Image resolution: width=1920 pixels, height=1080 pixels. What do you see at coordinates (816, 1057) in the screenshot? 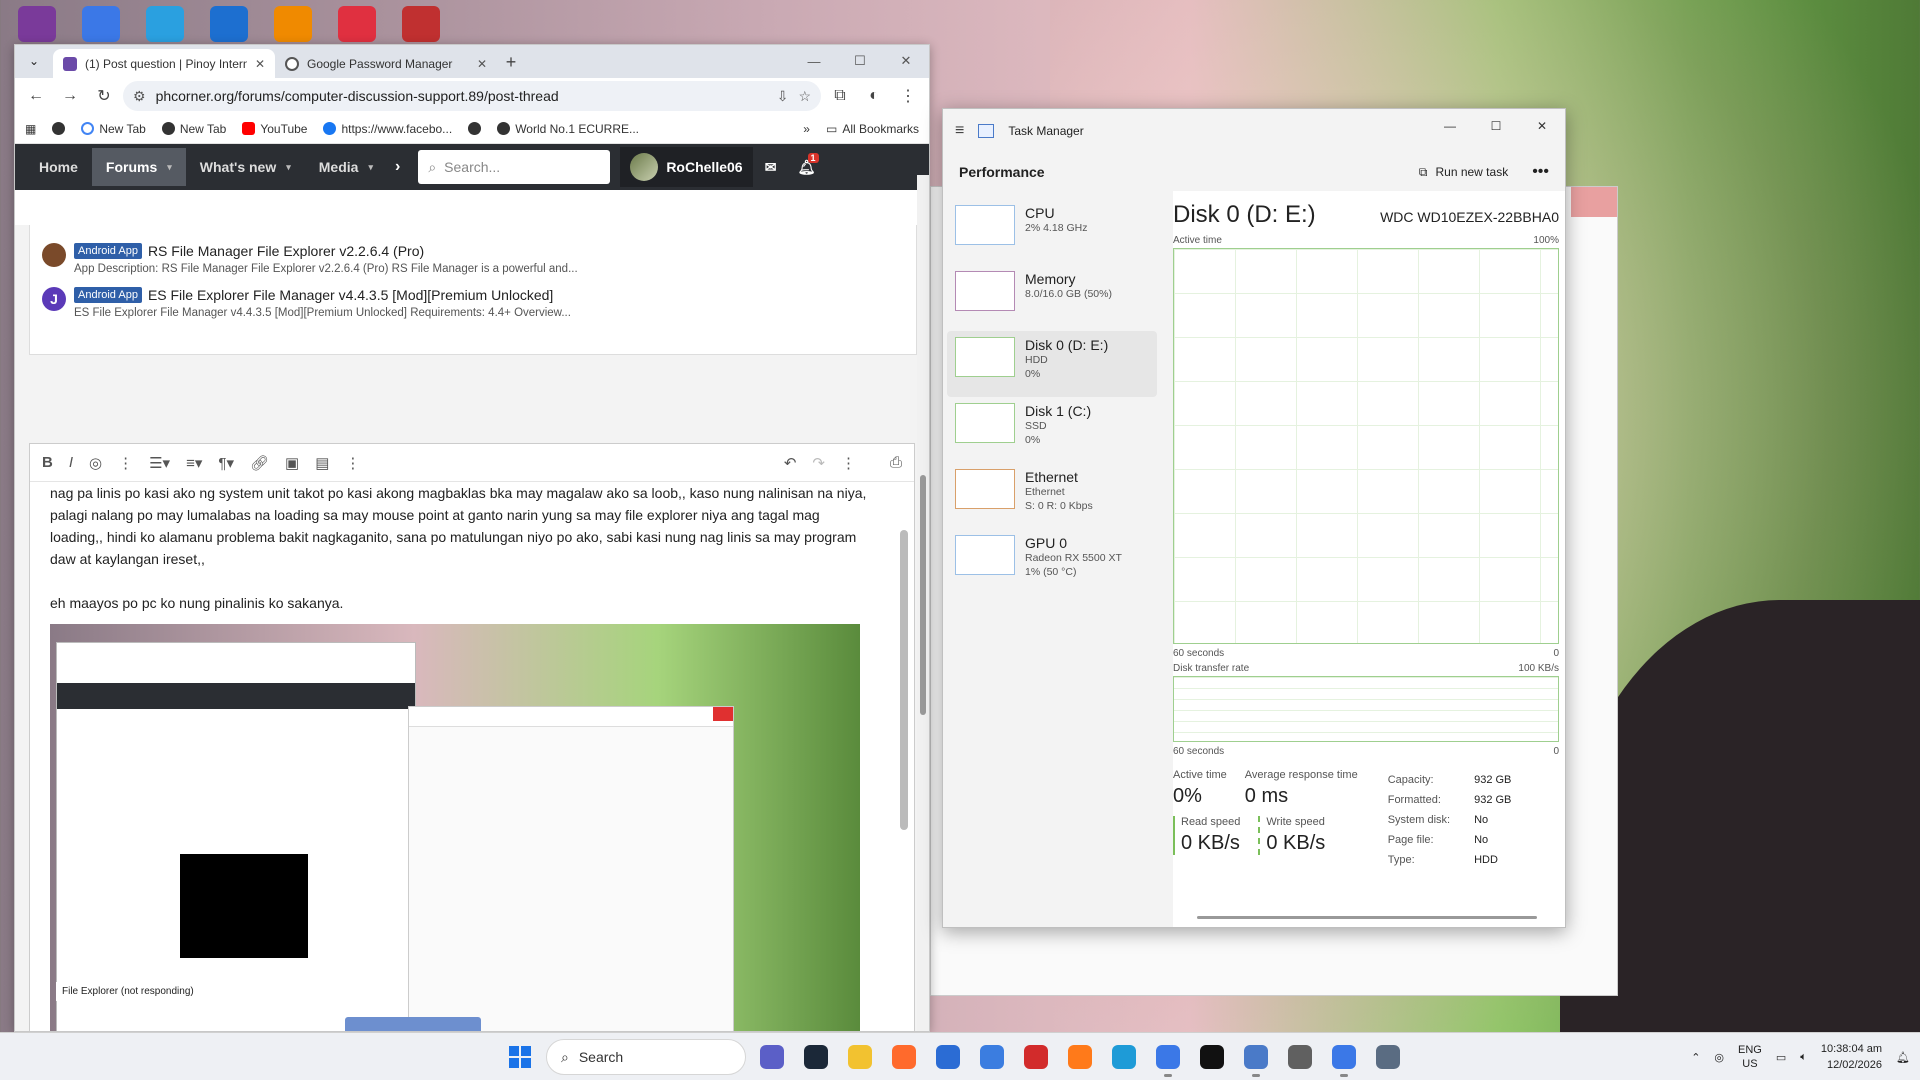
I see `steam-icon` at bounding box center [816, 1057].